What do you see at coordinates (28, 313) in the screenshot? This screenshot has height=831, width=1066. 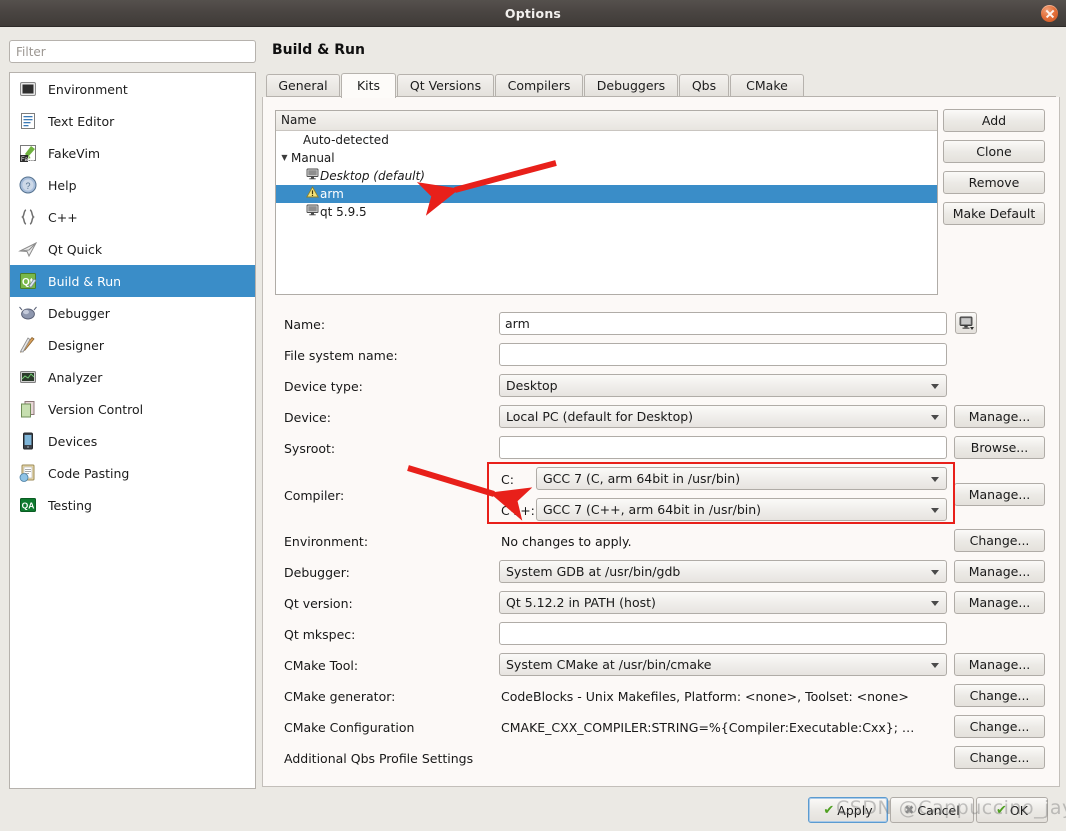 I see `debugger-icon` at bounding box center [28, 313].